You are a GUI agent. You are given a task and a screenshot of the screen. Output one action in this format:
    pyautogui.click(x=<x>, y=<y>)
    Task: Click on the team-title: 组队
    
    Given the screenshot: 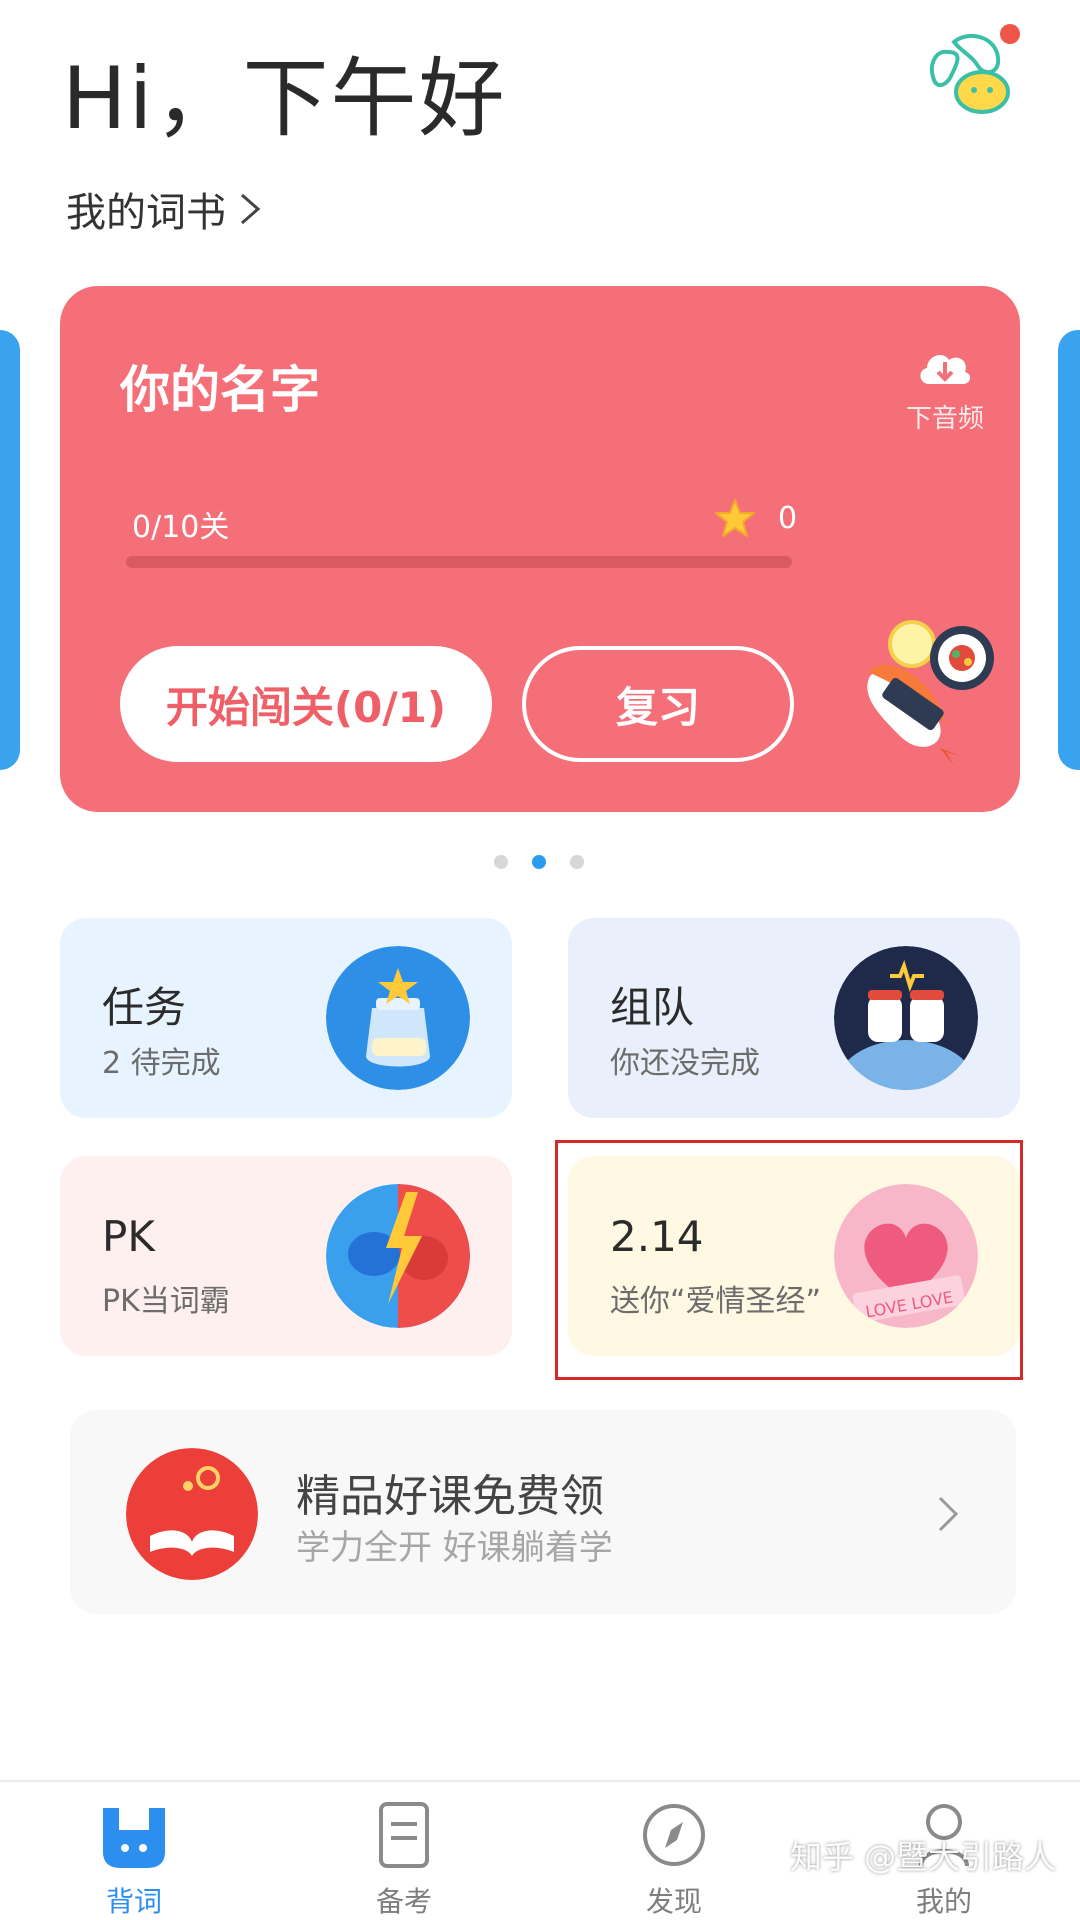 What is the action you would take?
    pyautogui.click(x=652, y=1007)
    